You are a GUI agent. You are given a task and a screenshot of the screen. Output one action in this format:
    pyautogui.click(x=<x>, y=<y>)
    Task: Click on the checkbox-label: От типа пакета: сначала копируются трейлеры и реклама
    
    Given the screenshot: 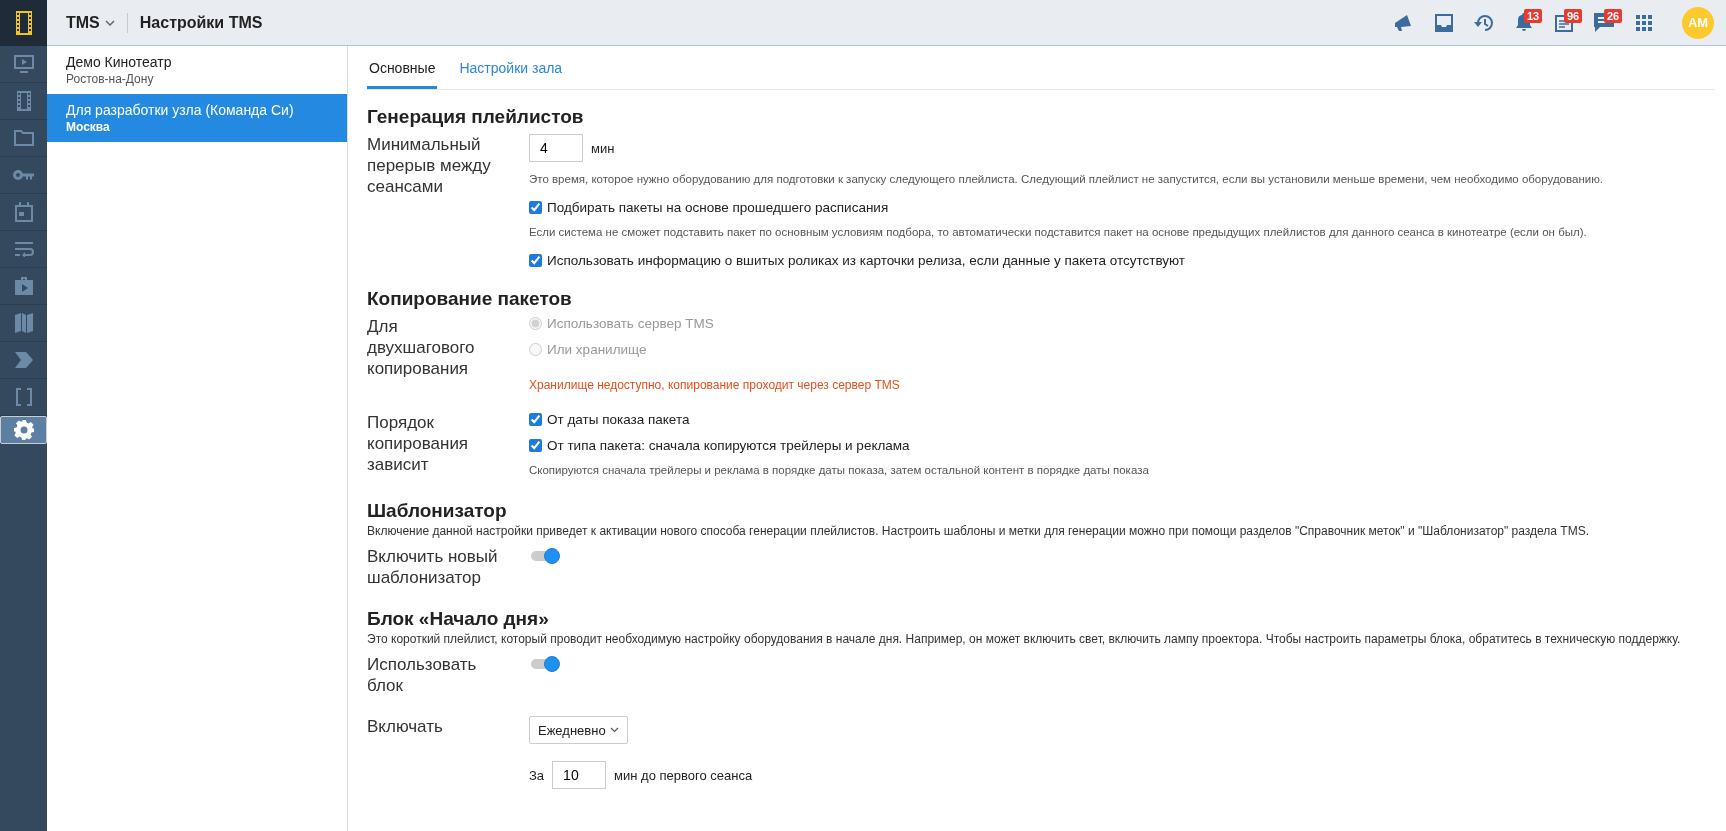 What is the action you would take?
    pyautogui.click(x=728, y=445)
    